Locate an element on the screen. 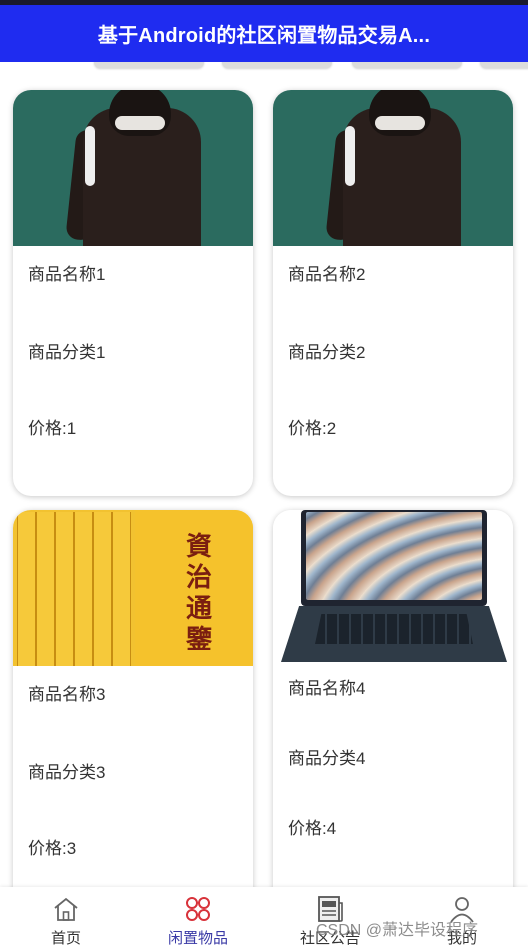  product-name: 商品名称1 is located at coordinates (67, 274).